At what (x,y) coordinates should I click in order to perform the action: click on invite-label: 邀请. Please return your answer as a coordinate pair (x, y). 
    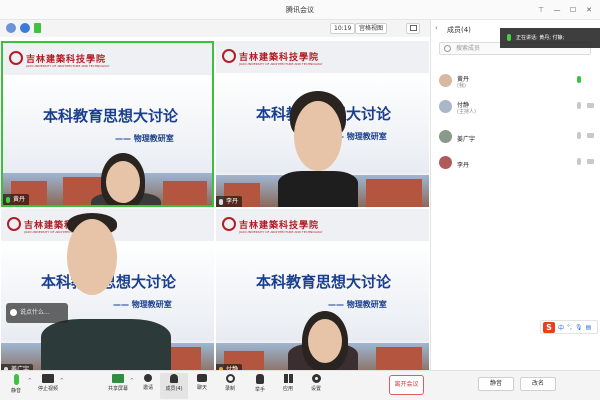
    Looking at the image, I should click on (147, 388).